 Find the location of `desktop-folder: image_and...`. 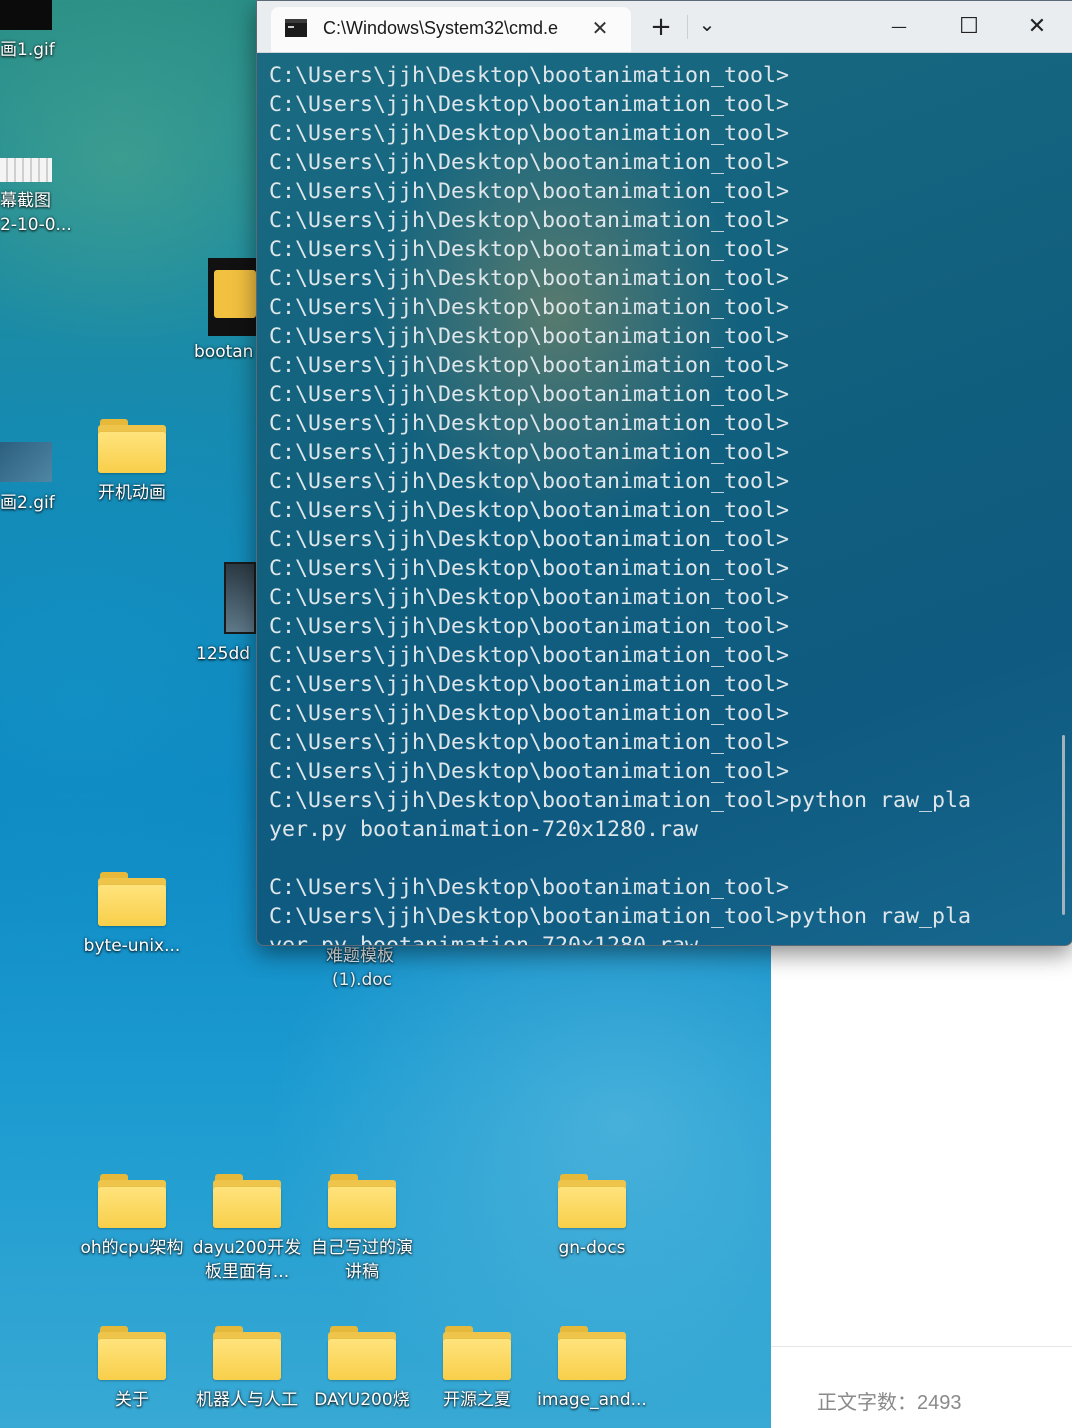

desktop-folder: image_and... is located at coordinates (592, 1369).